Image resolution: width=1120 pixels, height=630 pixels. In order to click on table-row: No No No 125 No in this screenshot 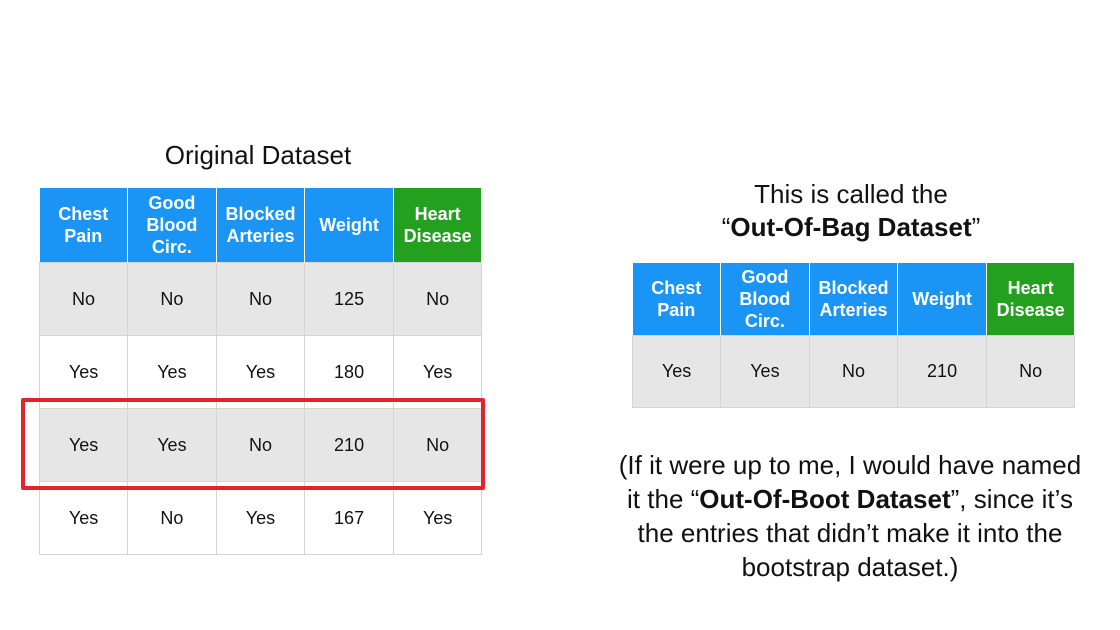, I will do `click(260, 299)`.